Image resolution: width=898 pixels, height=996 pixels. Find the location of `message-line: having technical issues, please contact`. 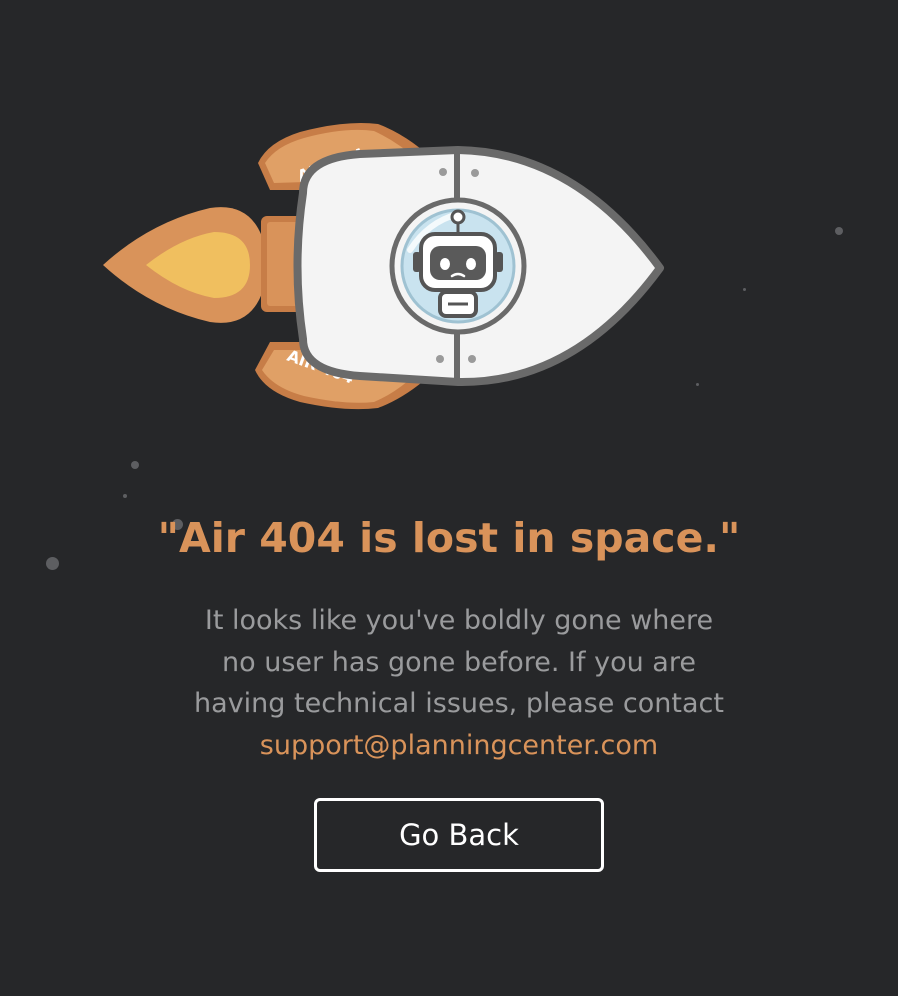

message-line: having technical issues, please contact is located at coordinates (459, 703).